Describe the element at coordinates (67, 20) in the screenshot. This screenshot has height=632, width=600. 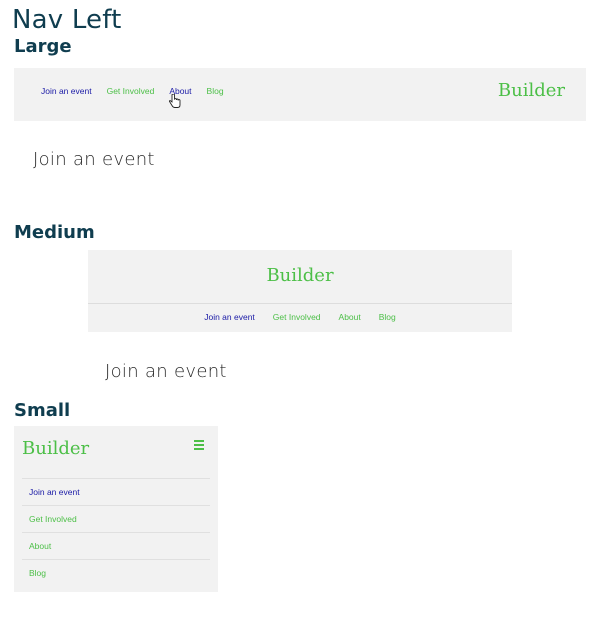
I see `page-title: Nav Left` at that location.